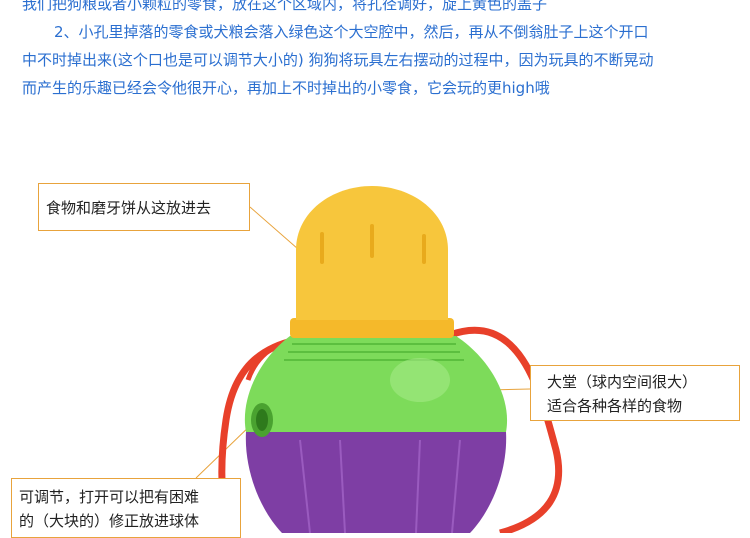 This screenshot has height=538, width=750. What do you see at coordinates (129, 208) in the screenshot?
I see `callout-fill-opening-text: 食物和磨牙饼从这放进去` at bounding box center [129, 208].